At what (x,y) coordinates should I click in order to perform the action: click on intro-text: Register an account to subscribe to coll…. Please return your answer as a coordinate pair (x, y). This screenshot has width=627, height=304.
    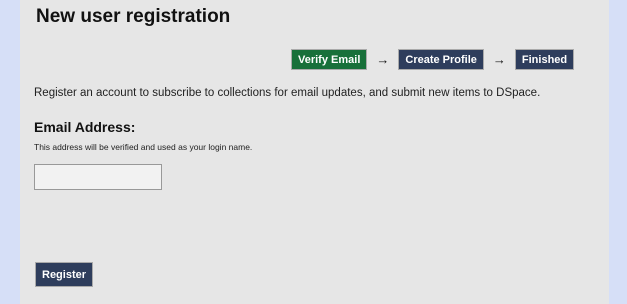
    Looking at the image, I should click on (287, 93).